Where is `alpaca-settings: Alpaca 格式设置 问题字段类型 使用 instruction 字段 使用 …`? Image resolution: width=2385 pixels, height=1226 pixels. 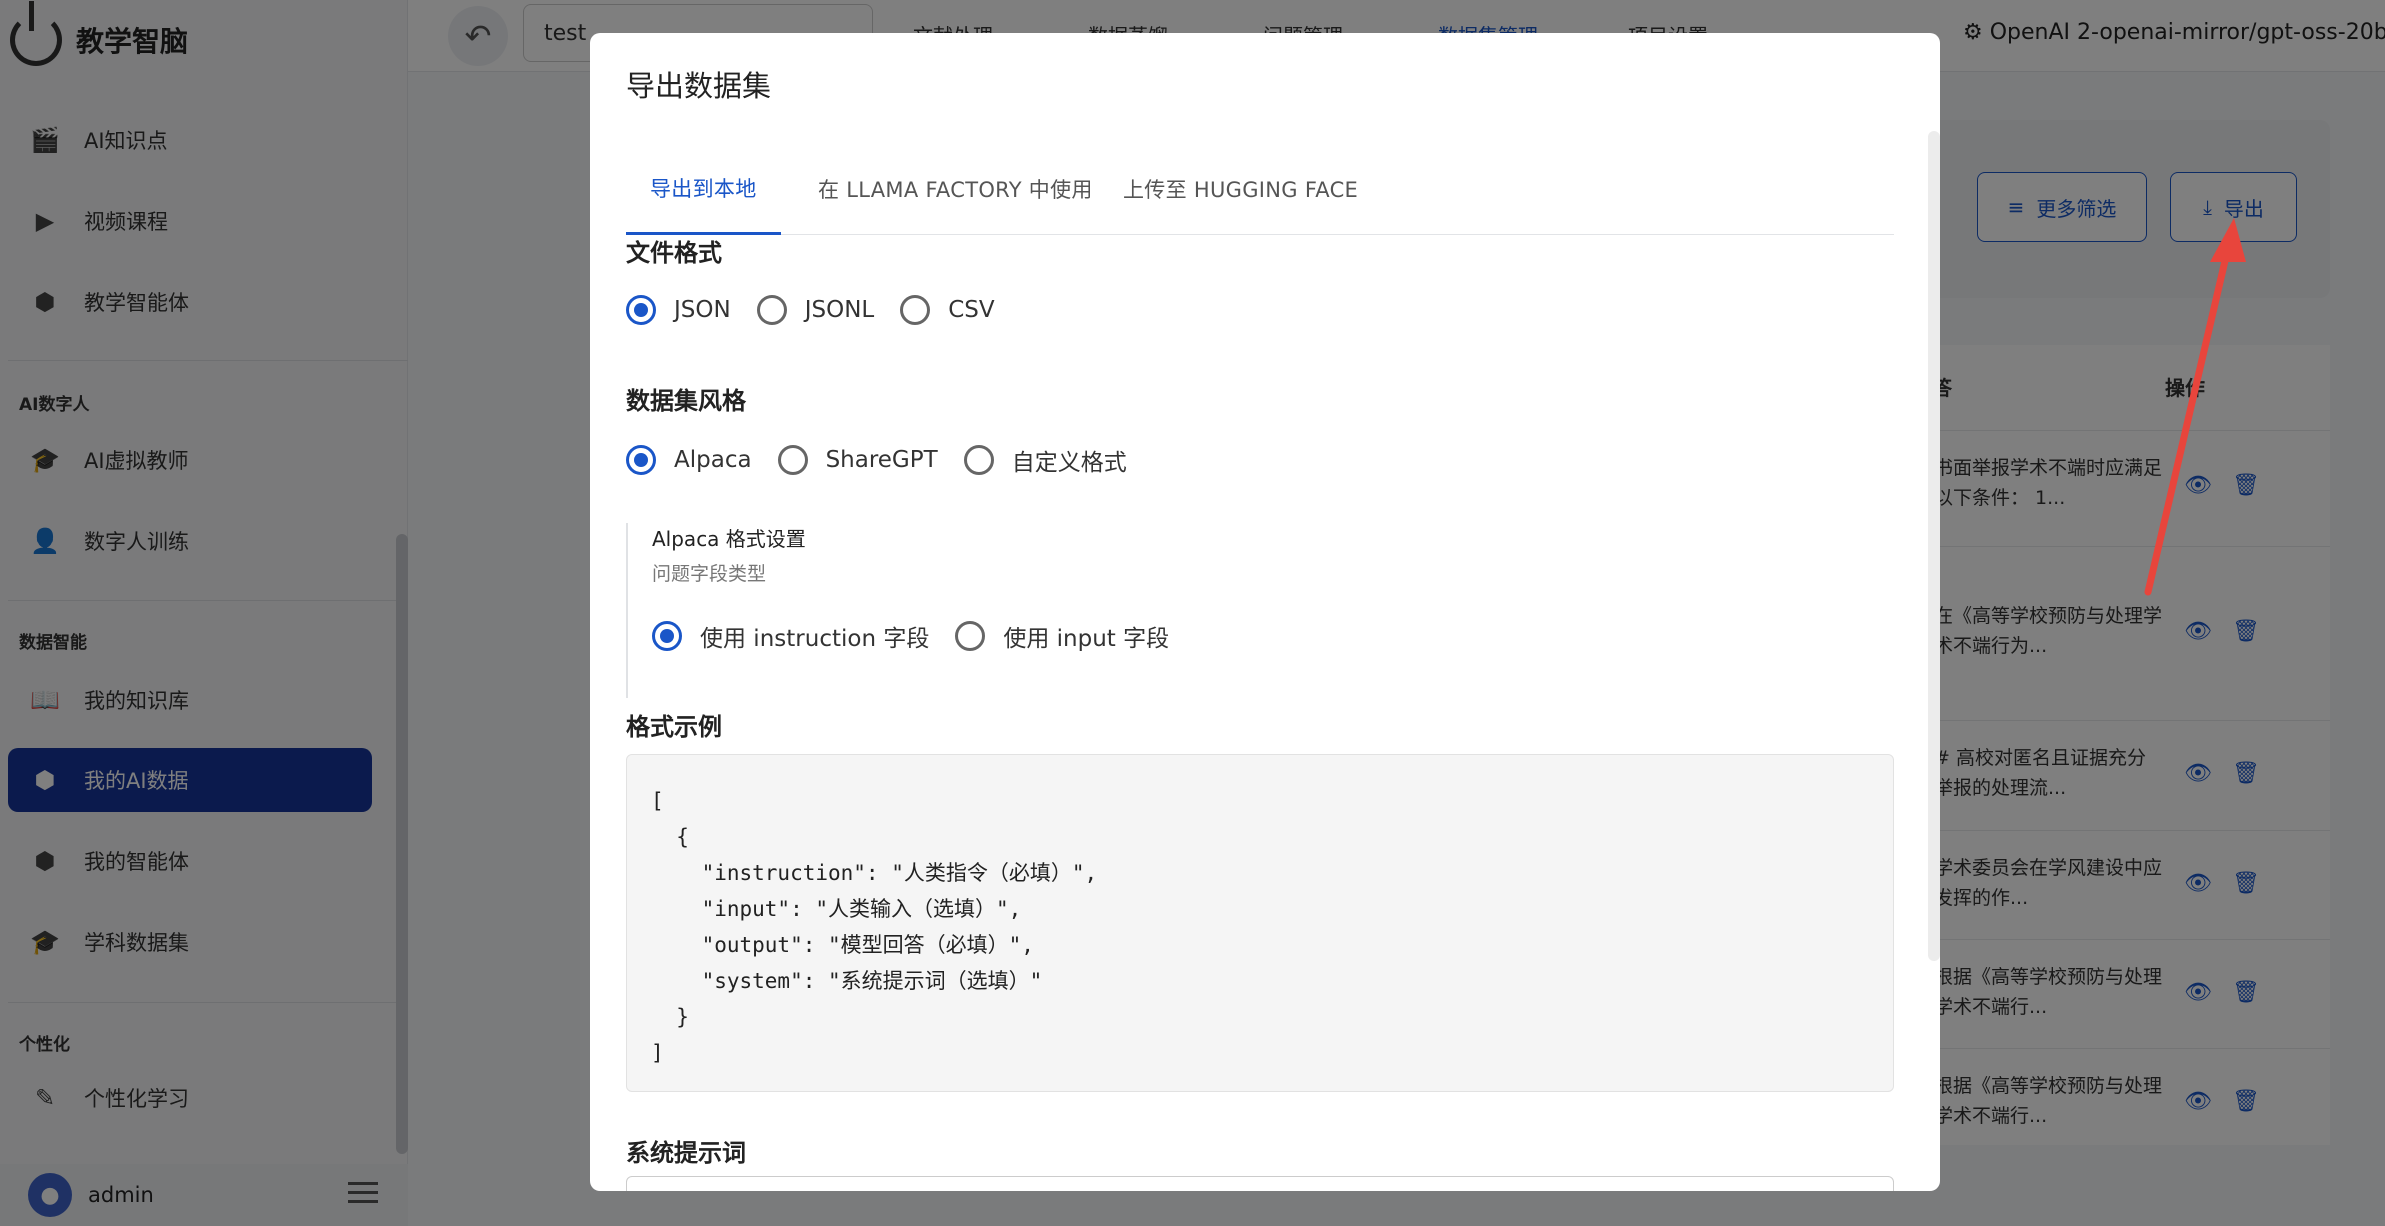 alpaca-settings: Alpaca 格式设置 问题字段类型 使用 instruction 字段 使用 … is located at coordinates (976, 610).